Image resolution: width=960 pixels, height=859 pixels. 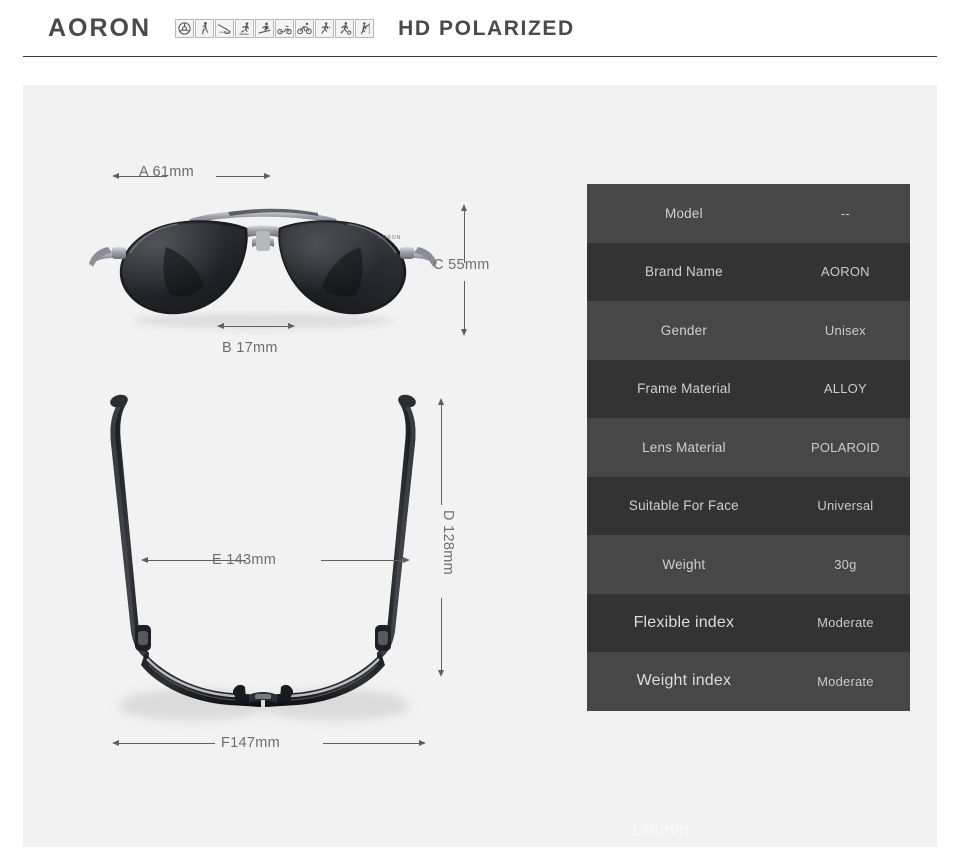 I want to click on dimension-label-a: A 61mm, so click(x=166, y=172).